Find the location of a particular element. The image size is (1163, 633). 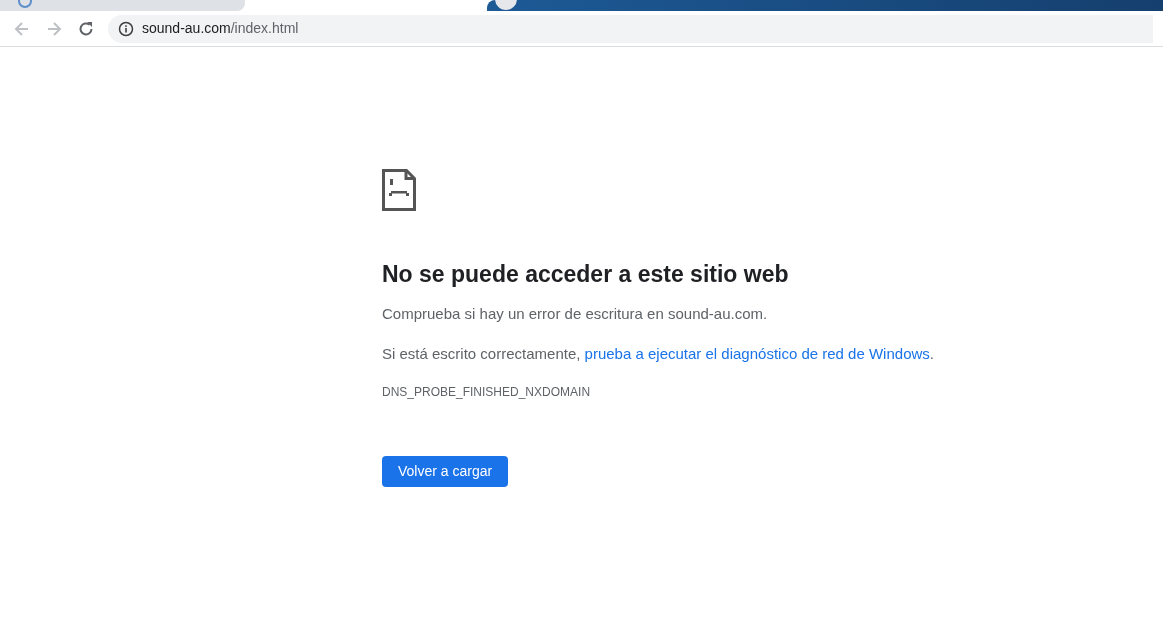

sad-page-icon is located at coordinates (399, 190).